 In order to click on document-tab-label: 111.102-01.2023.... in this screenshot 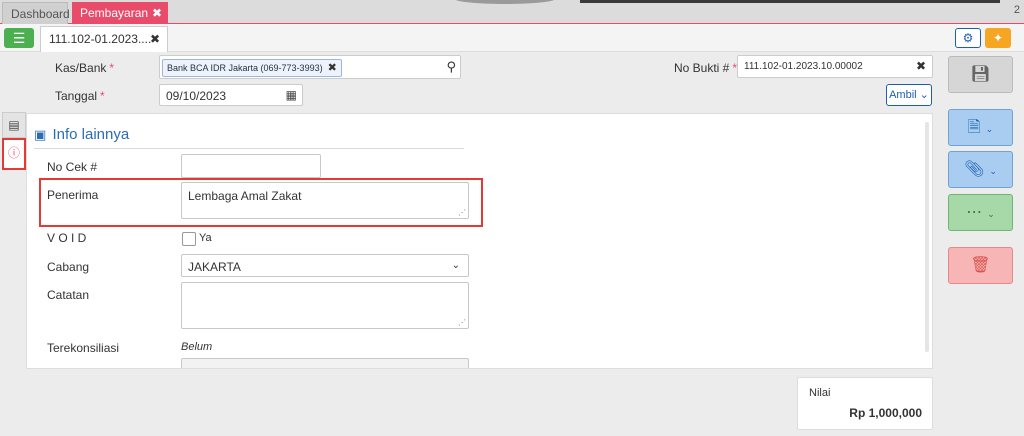, I will do `click(100, 39)`.